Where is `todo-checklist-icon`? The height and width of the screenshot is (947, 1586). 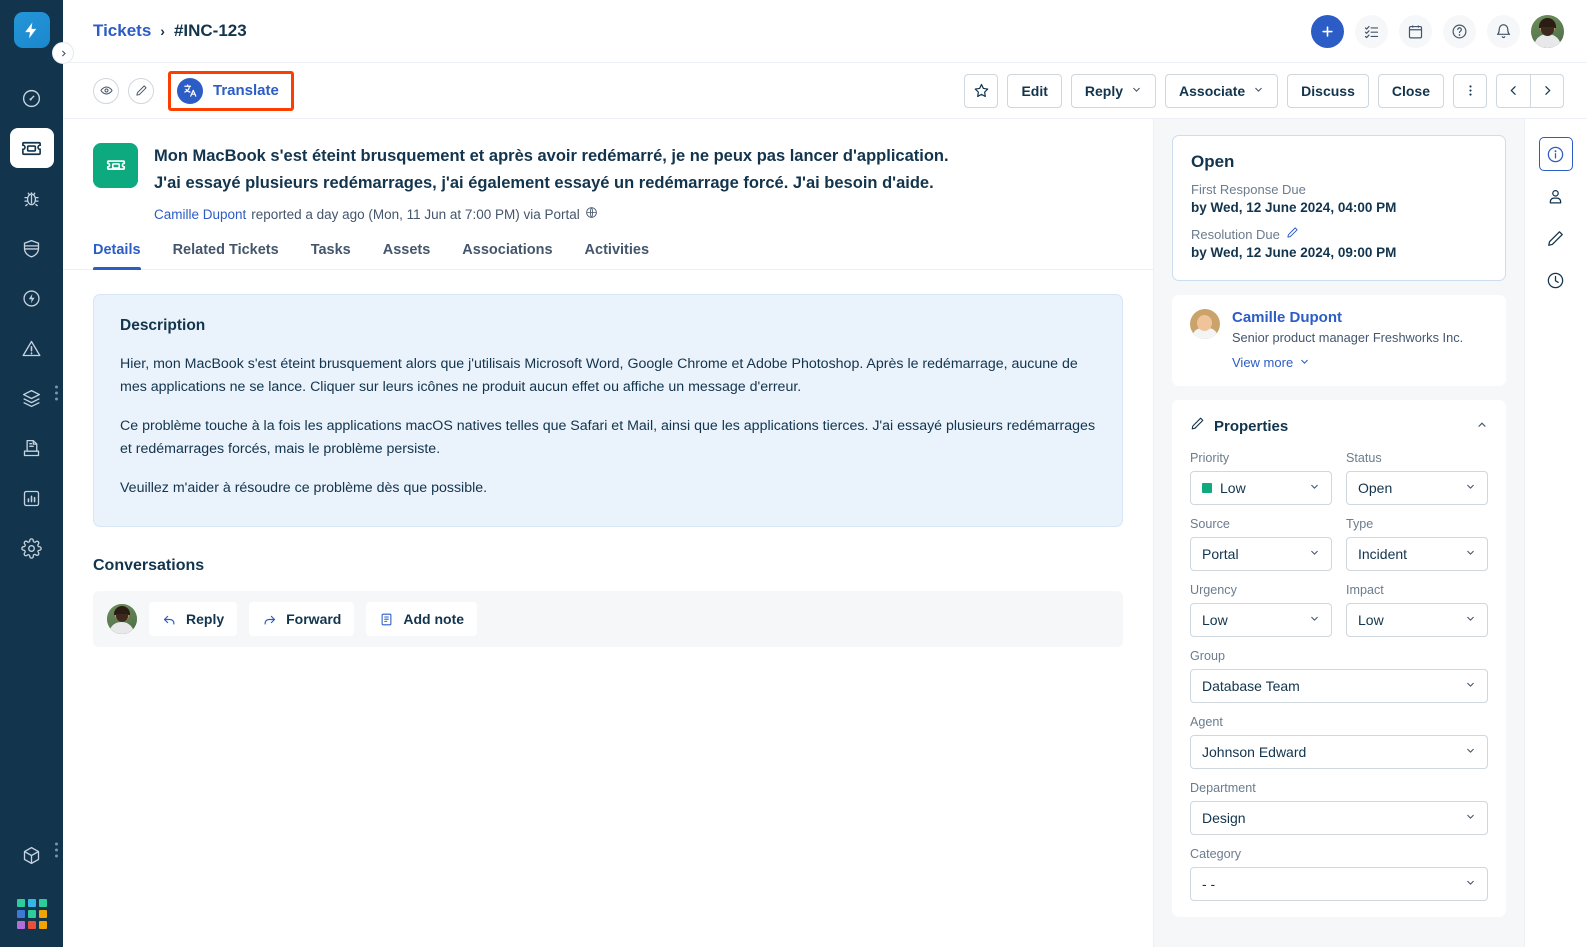
todo-checklist-icon is located at coordinates (1371, 31).